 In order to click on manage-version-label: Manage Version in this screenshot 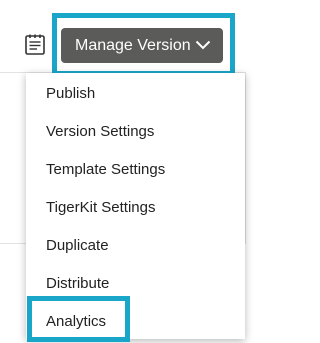, I will do `click(133, 45)`.